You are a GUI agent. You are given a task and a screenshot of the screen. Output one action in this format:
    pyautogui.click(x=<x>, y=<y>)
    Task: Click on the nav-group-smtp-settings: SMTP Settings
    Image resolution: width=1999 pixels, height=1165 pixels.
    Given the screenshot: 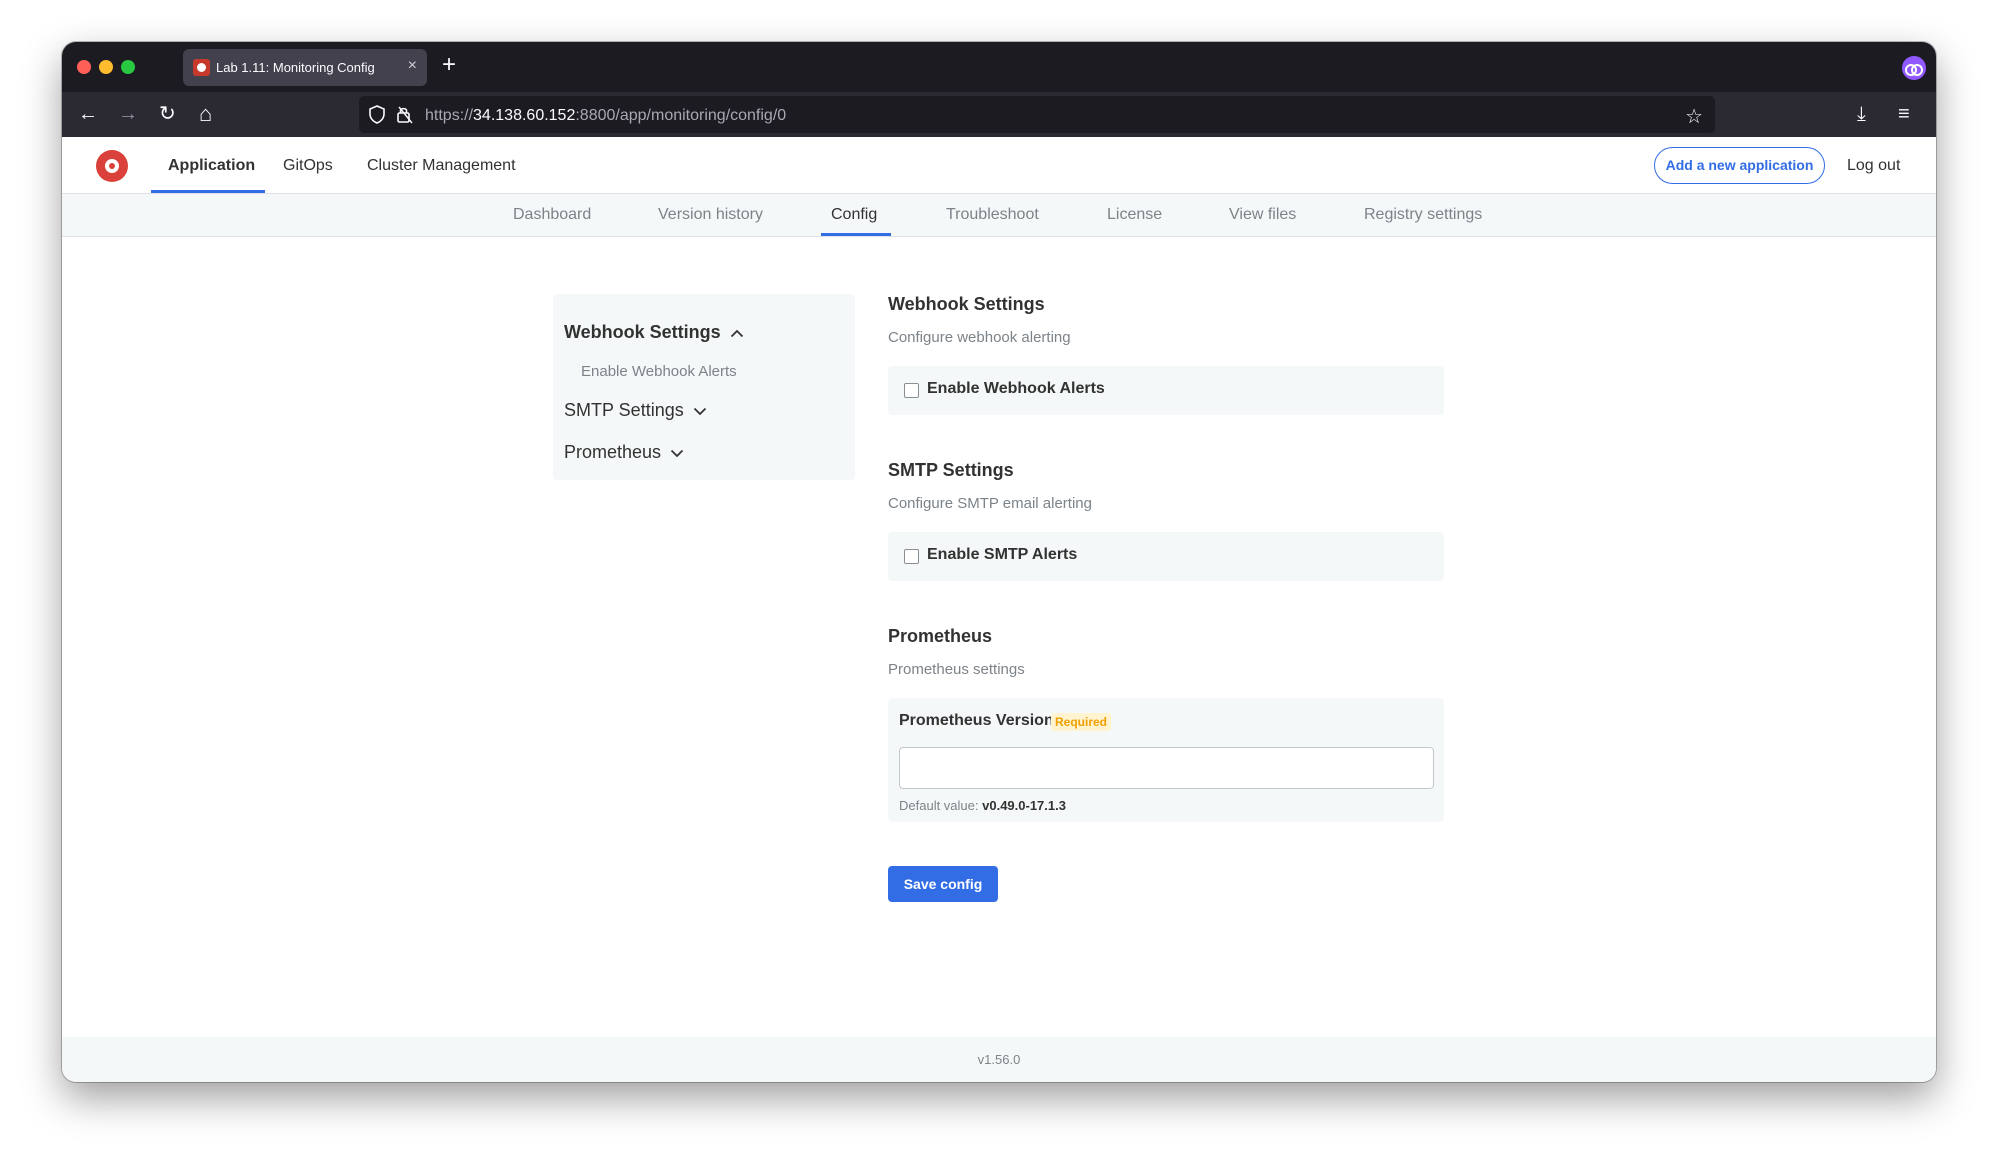 What is the action you would take?
    pyautogui.click(x=635, y=410)
    